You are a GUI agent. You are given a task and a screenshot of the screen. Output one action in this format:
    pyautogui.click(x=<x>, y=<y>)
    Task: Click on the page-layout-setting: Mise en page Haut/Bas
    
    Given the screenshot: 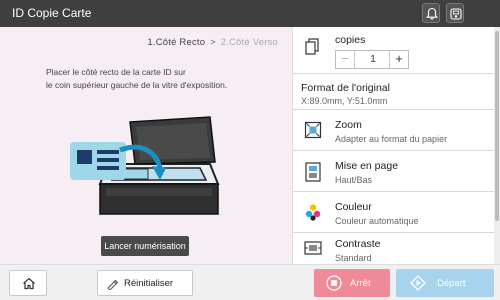 What is the action you would take?
    pyautogui.click(x=394, y=171)
    